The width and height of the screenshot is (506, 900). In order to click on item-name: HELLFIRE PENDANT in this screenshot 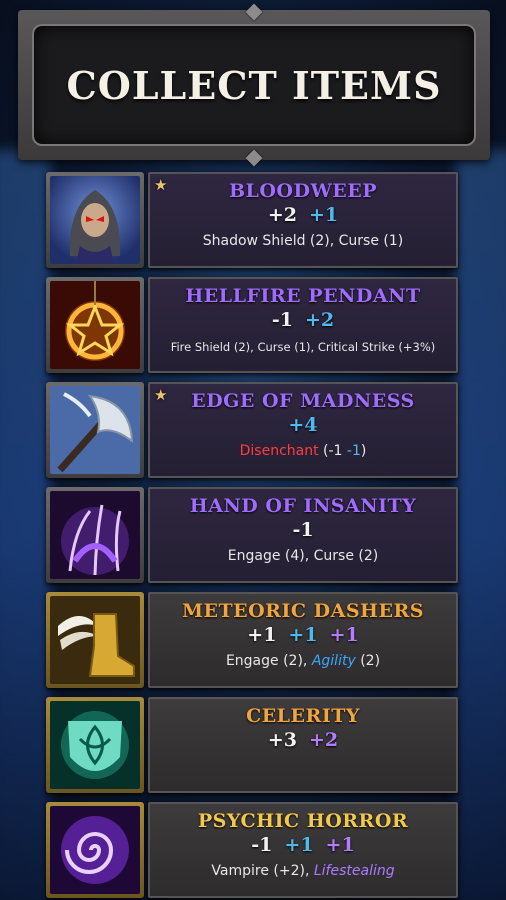, I will do `click(303, 296)`.